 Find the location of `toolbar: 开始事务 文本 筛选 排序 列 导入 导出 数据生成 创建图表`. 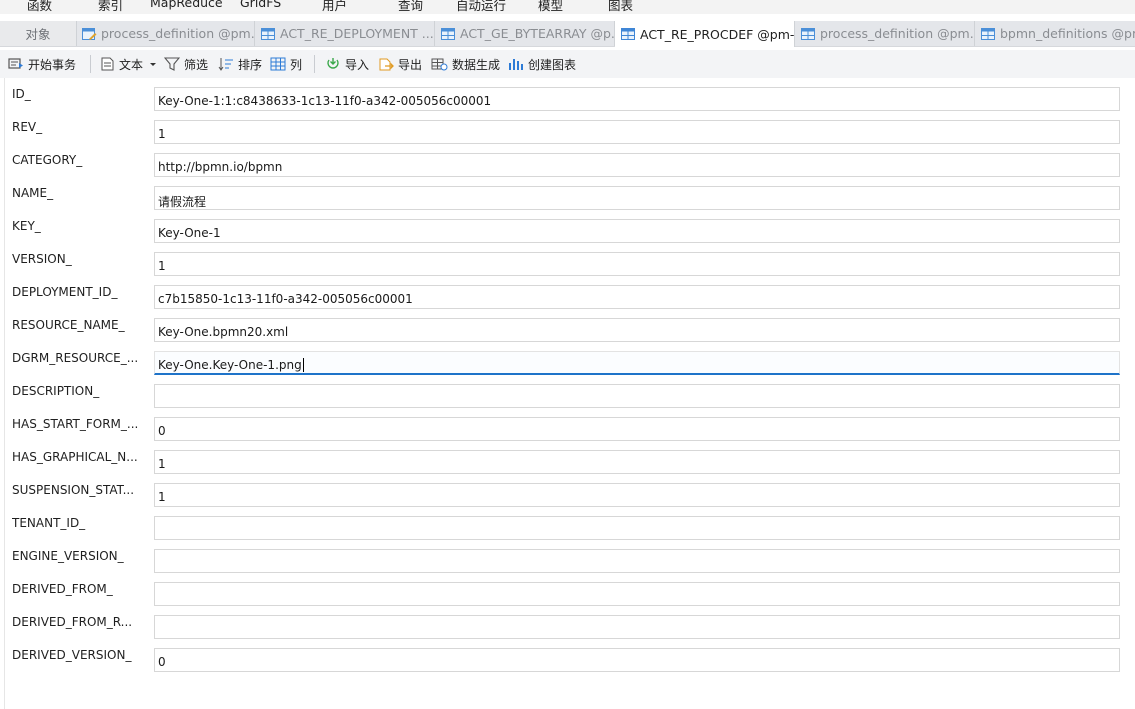

toolbar: 开始事务 文本 筛选 排序 列 导入 导出 数据生成 创建图表 is located at coordinates (567, 64).